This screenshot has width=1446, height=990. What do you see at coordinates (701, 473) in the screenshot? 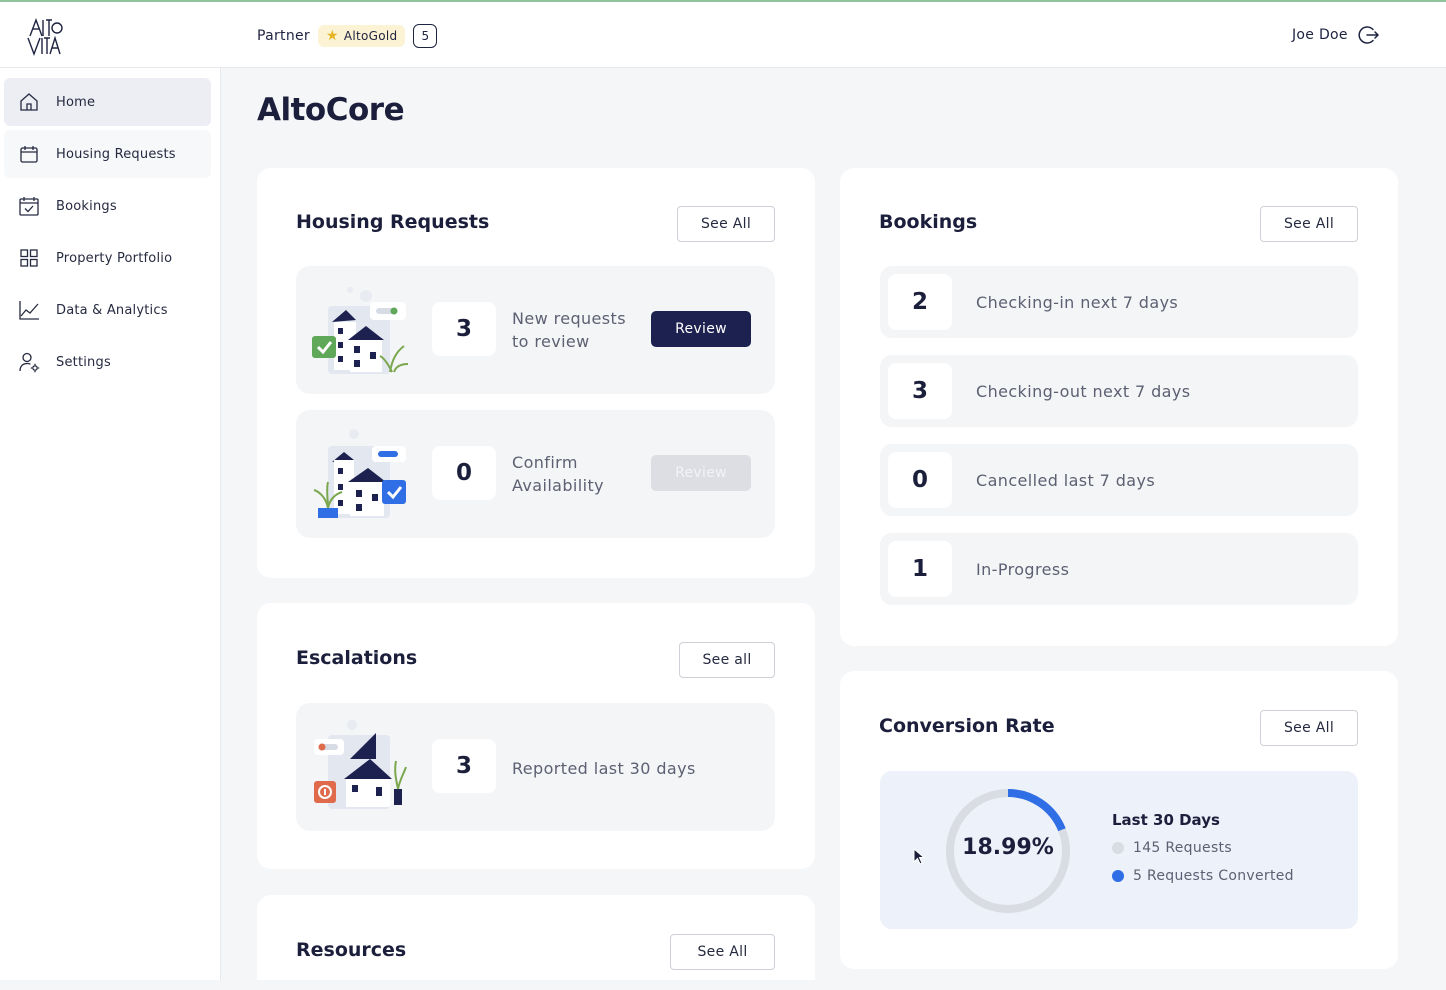
I see `review-confirm-availability-button: Review` at bounding box center [701, 473].